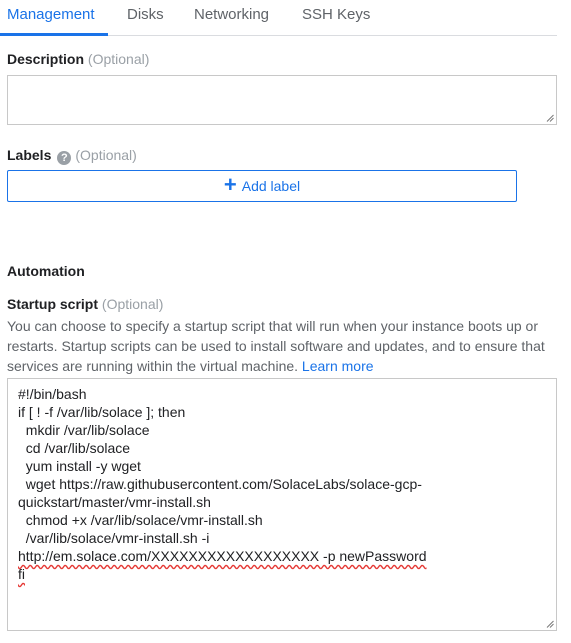 The width and height of the screenshot is (571, 643). I want to click on script-line: quickstart/master/vmr-install.sh, so click(114, 502).